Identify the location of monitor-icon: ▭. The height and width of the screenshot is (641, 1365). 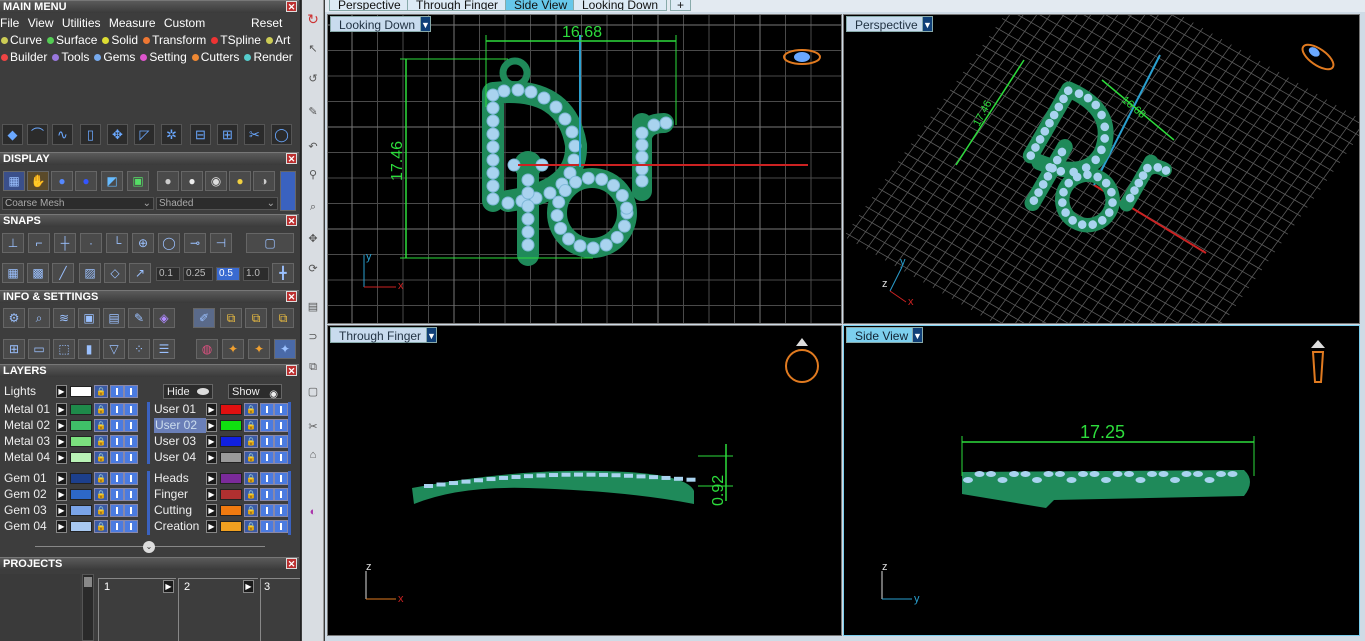
(39, 349).